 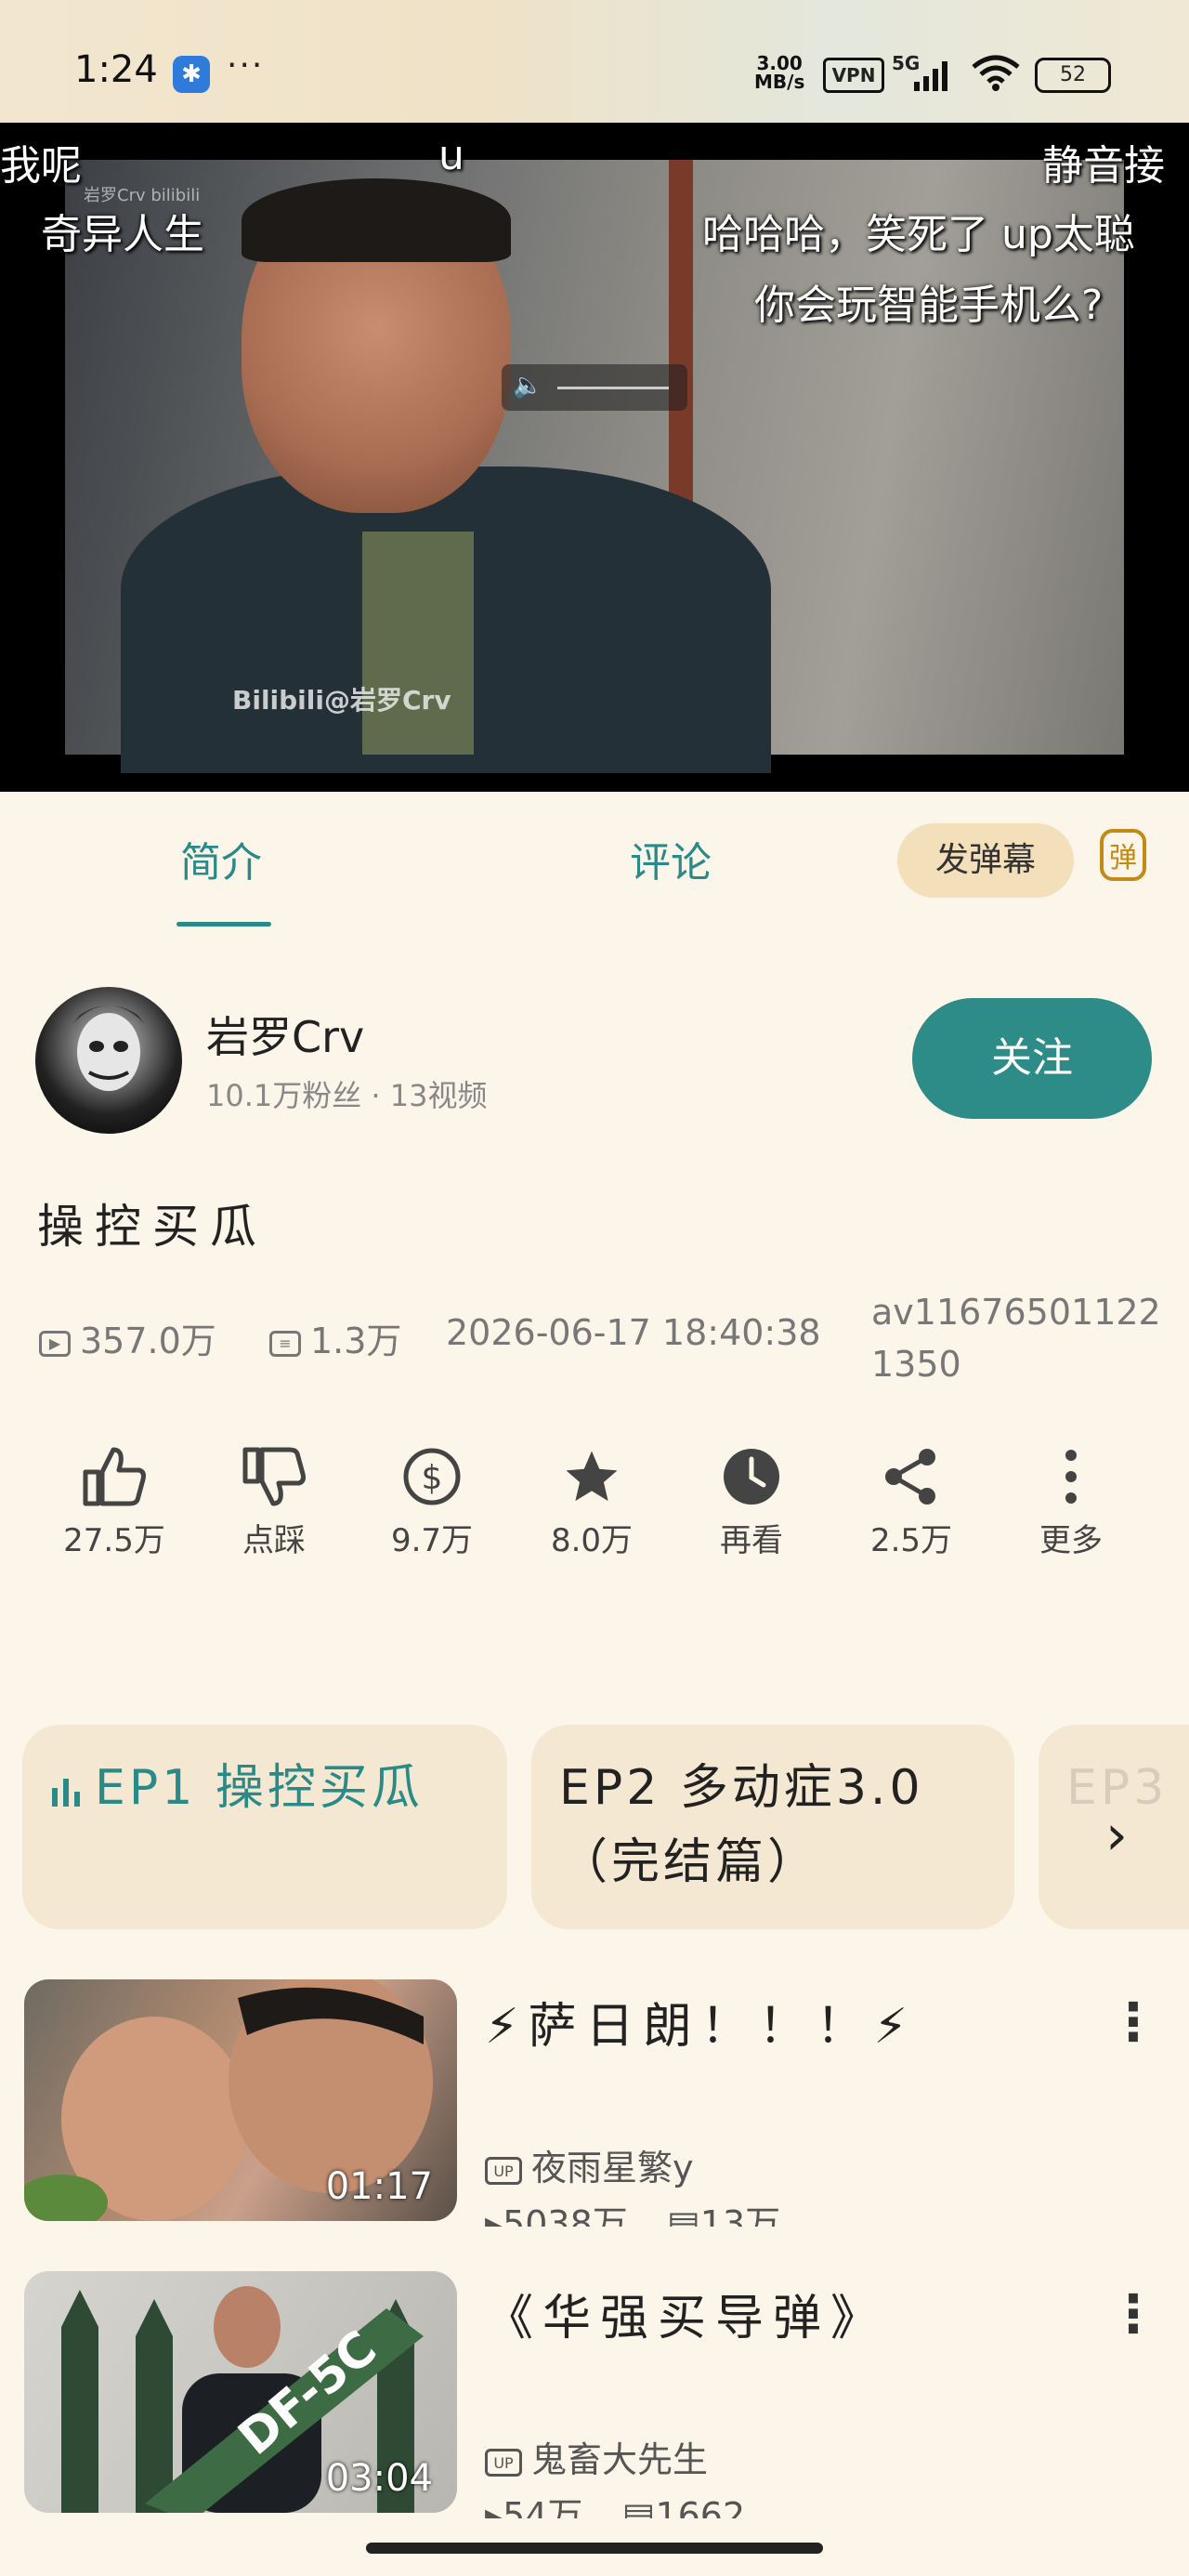 What do you see at coordinates (241, 2100) in the screenshot?
I see `video-thumbnail: 01:17` at bounding box center [241, 2100].